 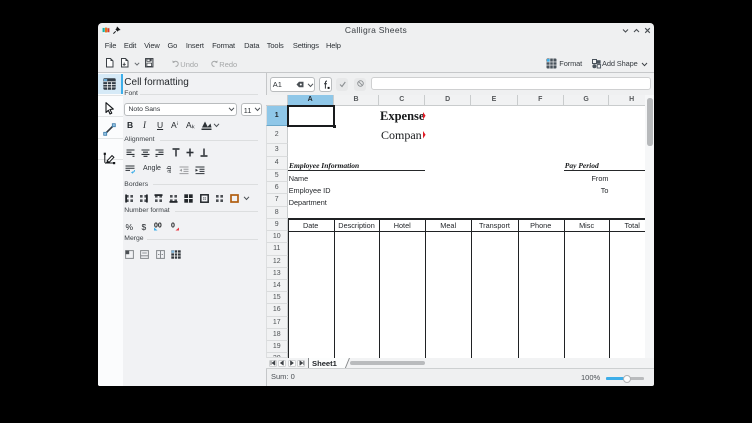 What do you see at coordinates (169, 169) in the screenshot?
I see `svg-text: ab` at bounding box center [169, 169].